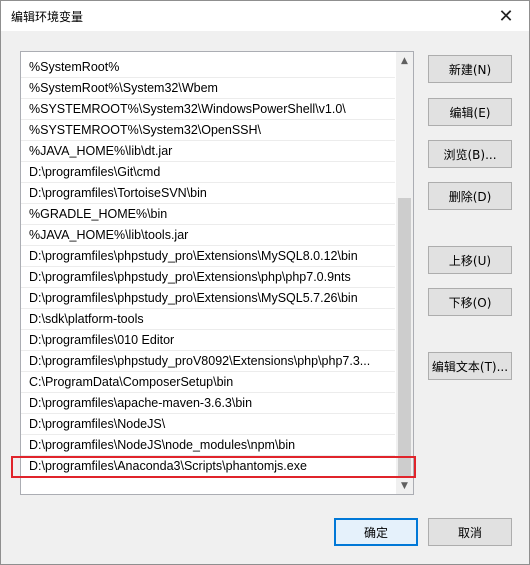  I want to click on ok-button: 确定, so click(376, 532).